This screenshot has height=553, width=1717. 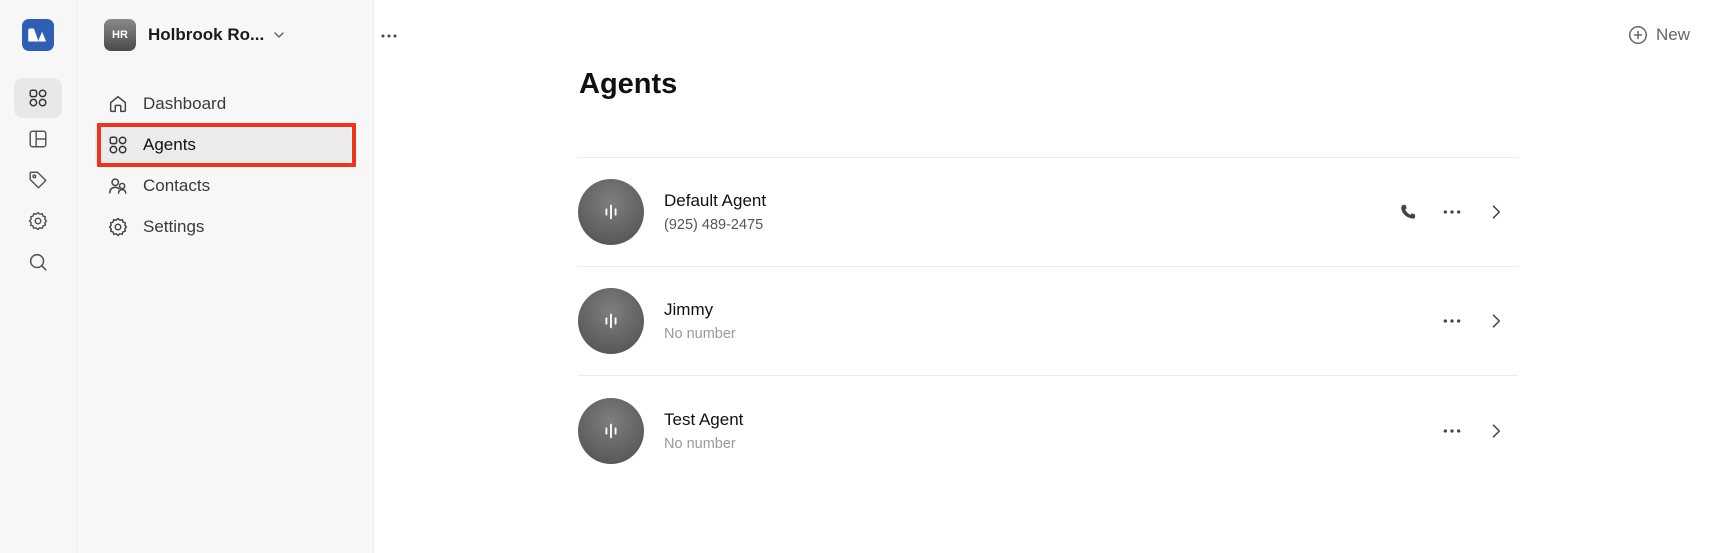 I want to click on agent-name: Default Agent, so click(x=715, y=200).